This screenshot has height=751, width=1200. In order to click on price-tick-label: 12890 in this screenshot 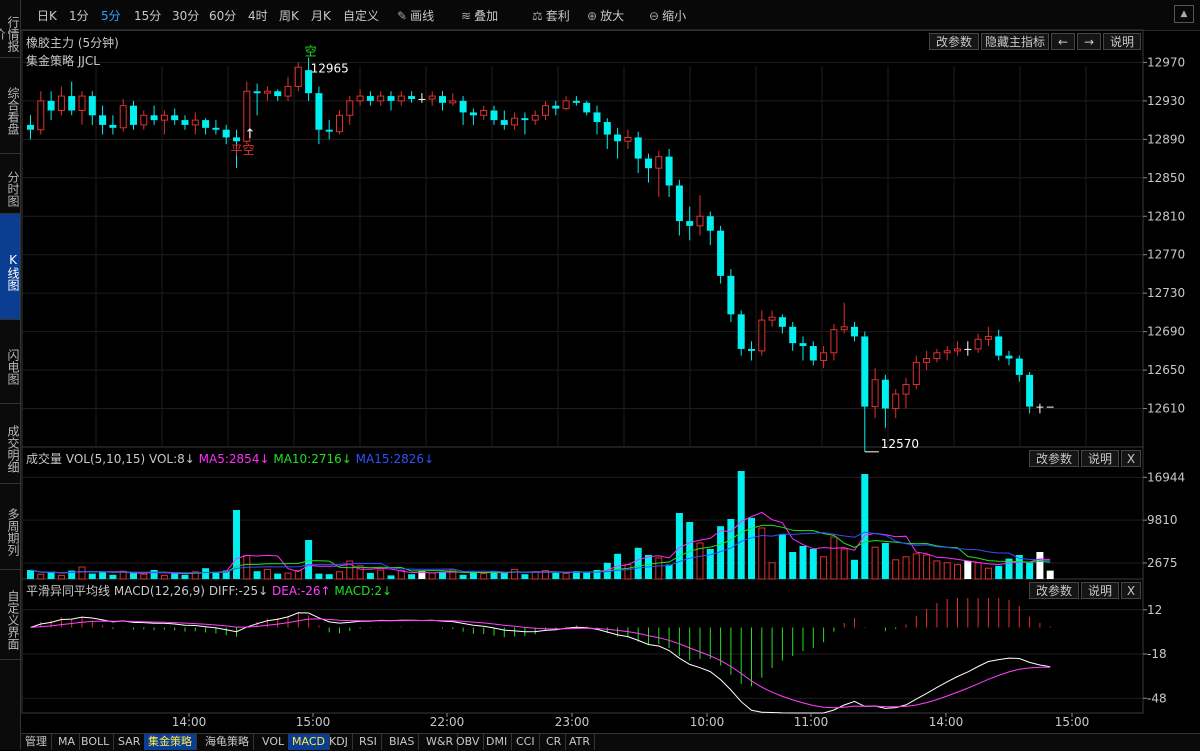, I will do `click(1166, 139)`.